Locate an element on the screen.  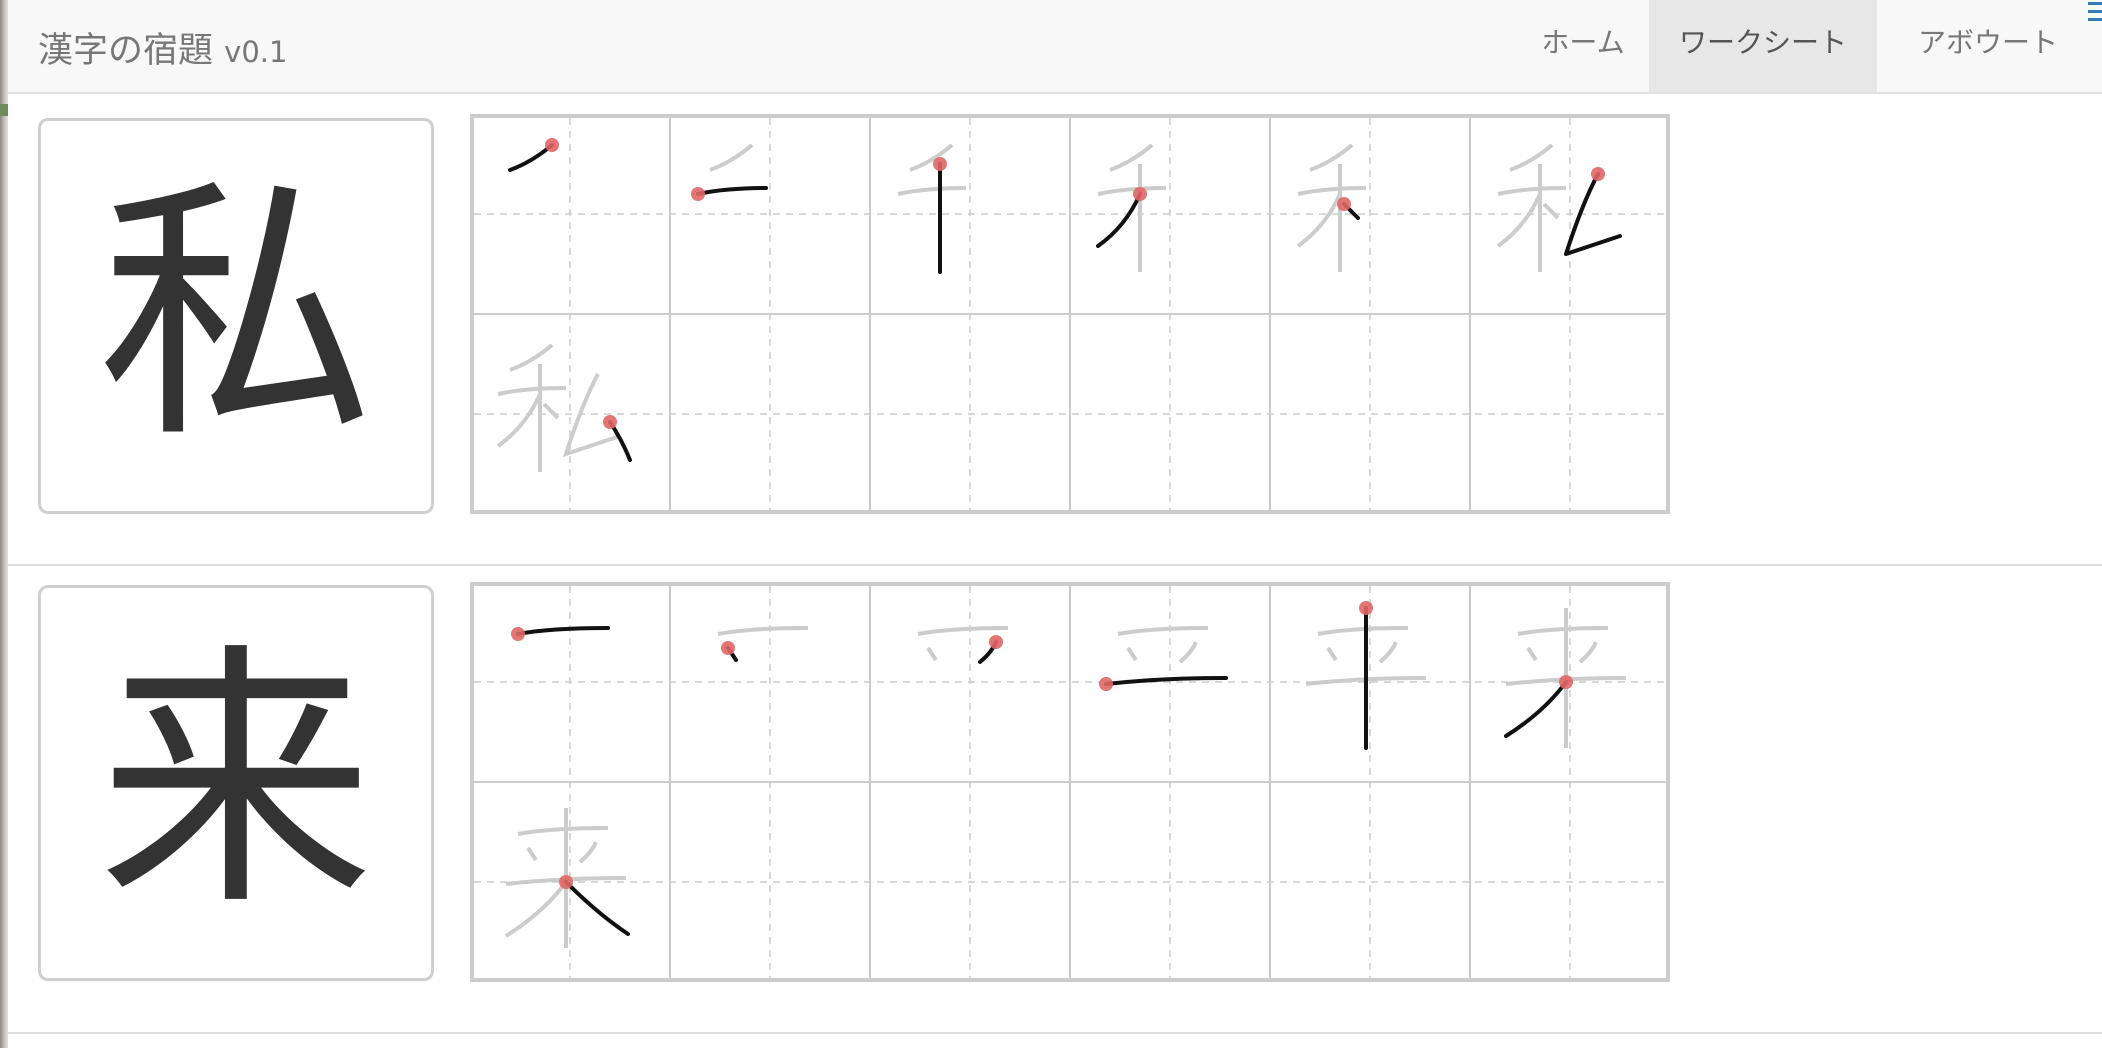
nav-worksheet: ワークシート is located at coordinates (1763, 46).